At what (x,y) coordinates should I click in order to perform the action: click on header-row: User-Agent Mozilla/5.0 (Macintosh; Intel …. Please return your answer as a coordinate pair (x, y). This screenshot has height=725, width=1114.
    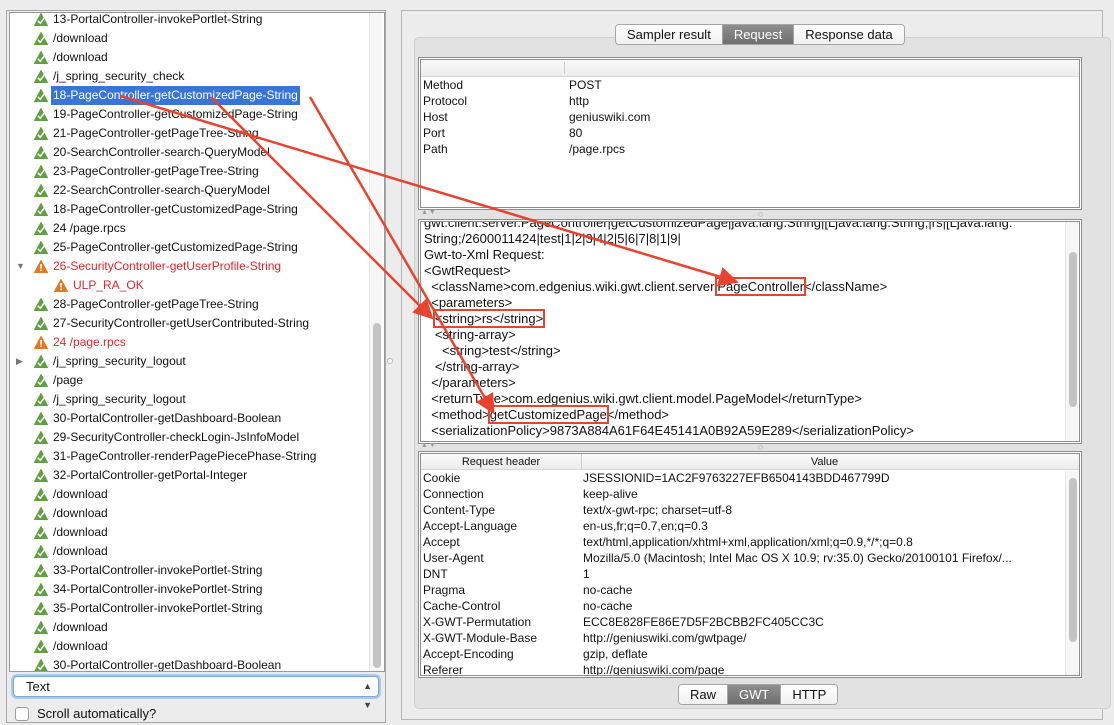
    Looking at the image, I should click on (750, 558).